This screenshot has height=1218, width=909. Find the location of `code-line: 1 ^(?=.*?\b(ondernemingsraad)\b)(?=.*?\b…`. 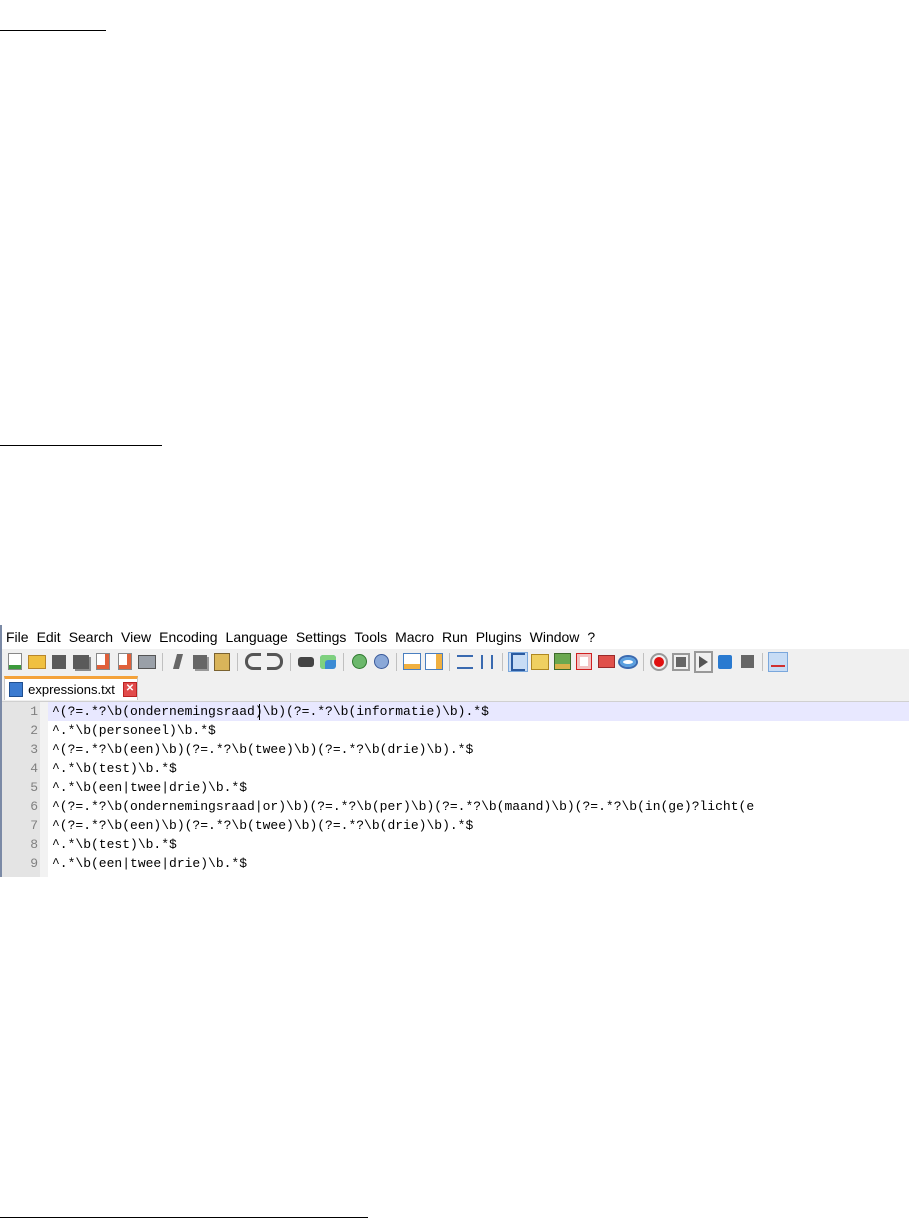

code-line: 1 ^(?=.*?\b(ondernemingsraad)\b)(?=.*?\b… is located at coordinates (469, 711).